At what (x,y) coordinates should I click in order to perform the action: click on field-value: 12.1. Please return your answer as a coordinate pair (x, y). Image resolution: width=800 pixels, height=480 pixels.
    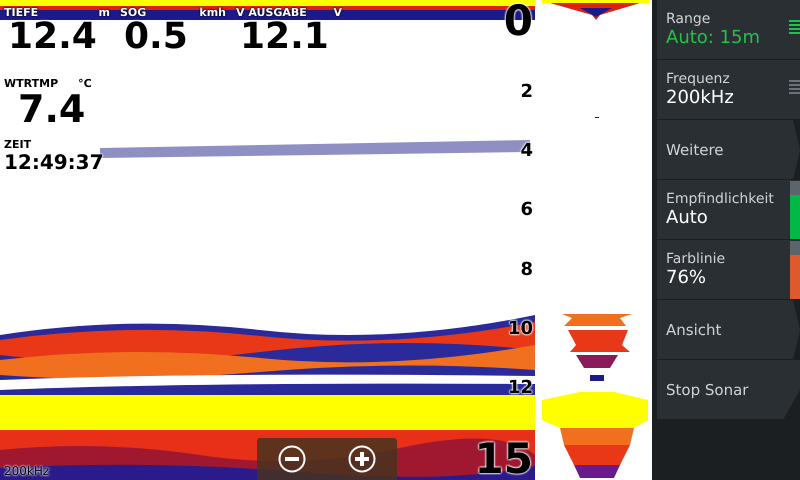
    Looking at the image, I should click on (285, 37).